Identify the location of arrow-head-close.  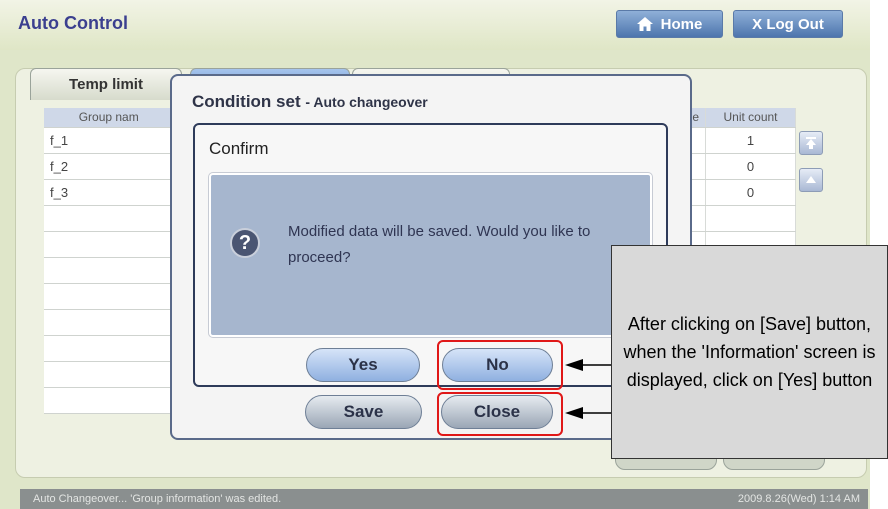
(574, 413).